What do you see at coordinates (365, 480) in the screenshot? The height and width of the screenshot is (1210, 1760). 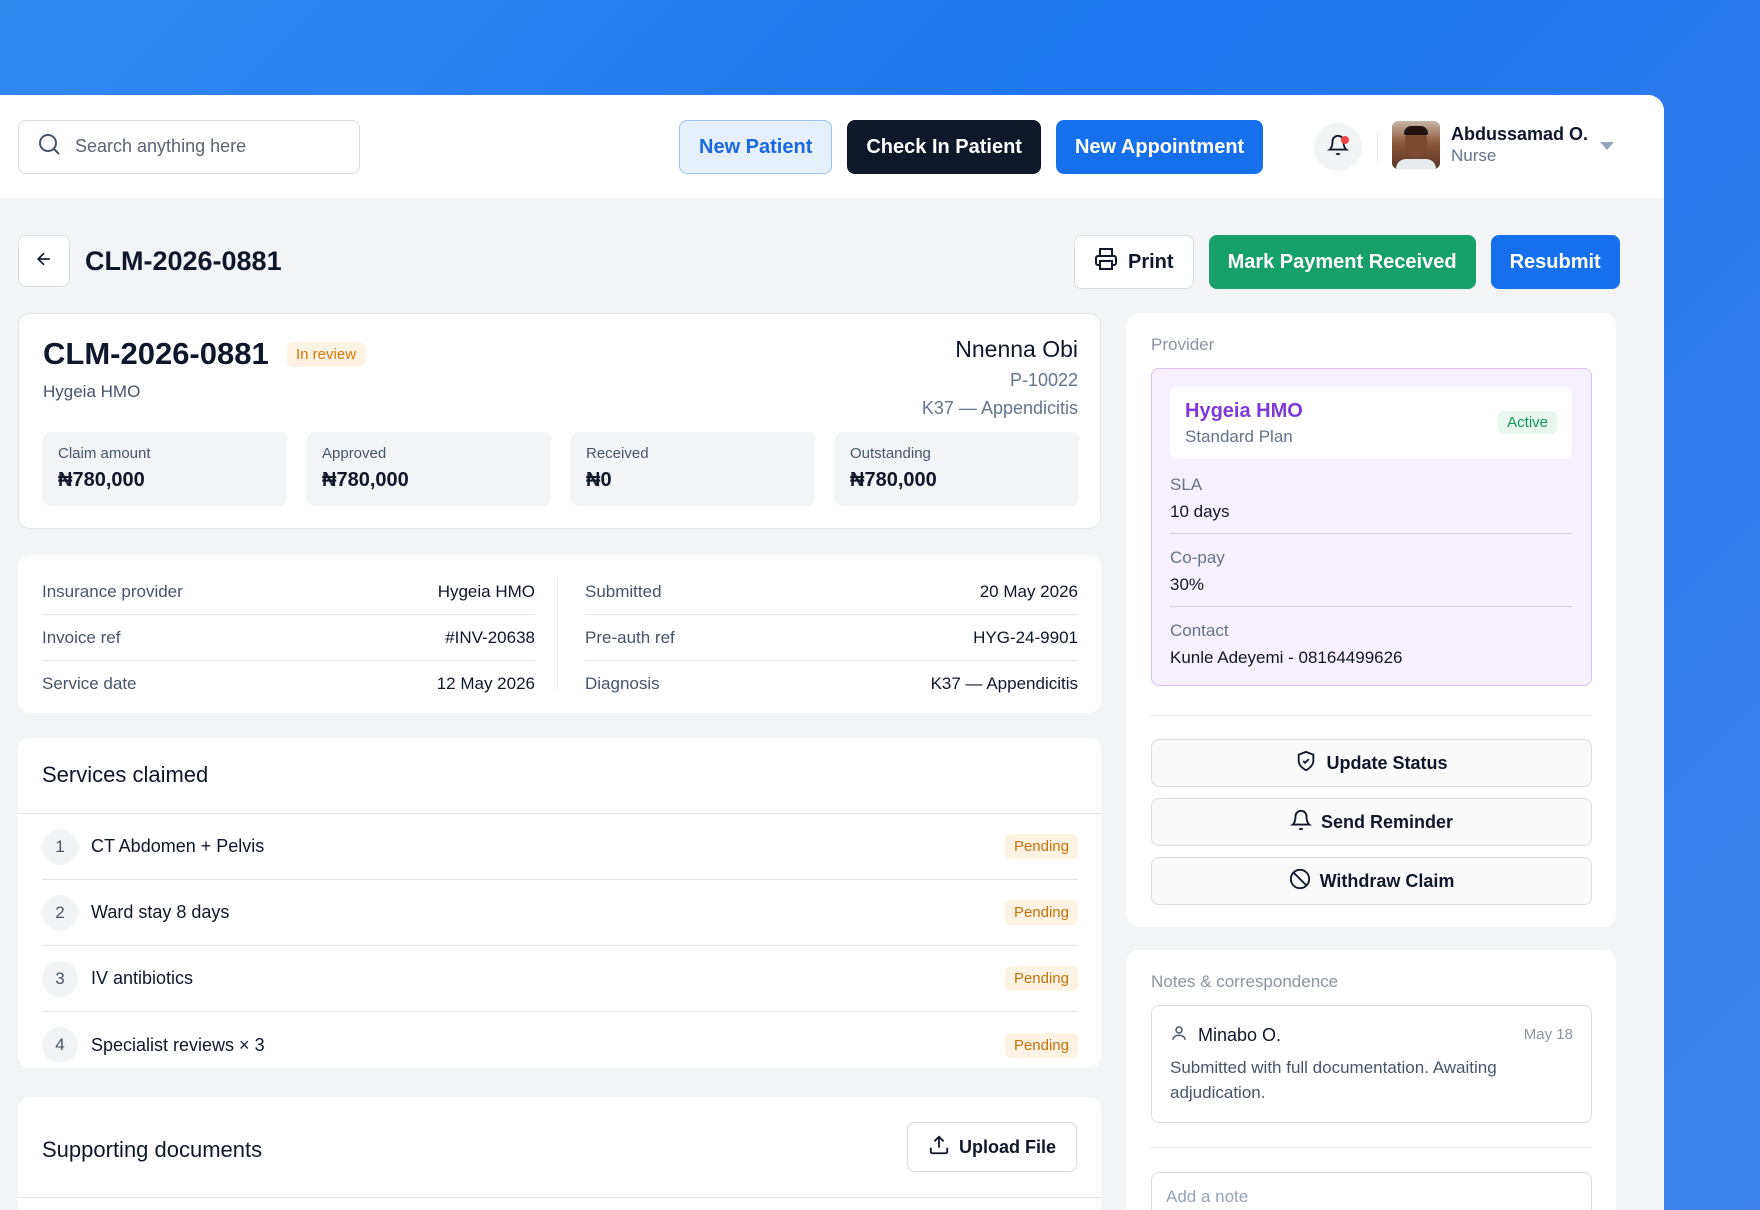 I see `amount-value: ₦780,000` at bounding box center [365, 480].